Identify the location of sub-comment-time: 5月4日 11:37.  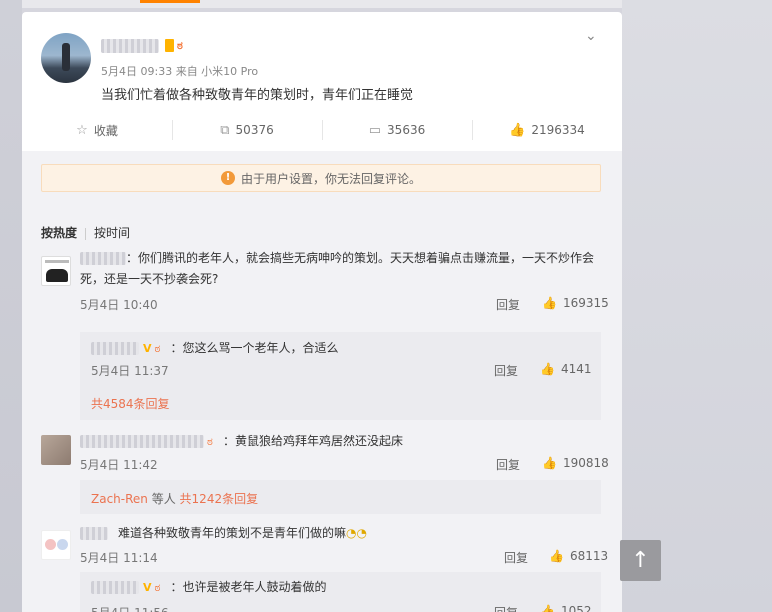
(130, 371).